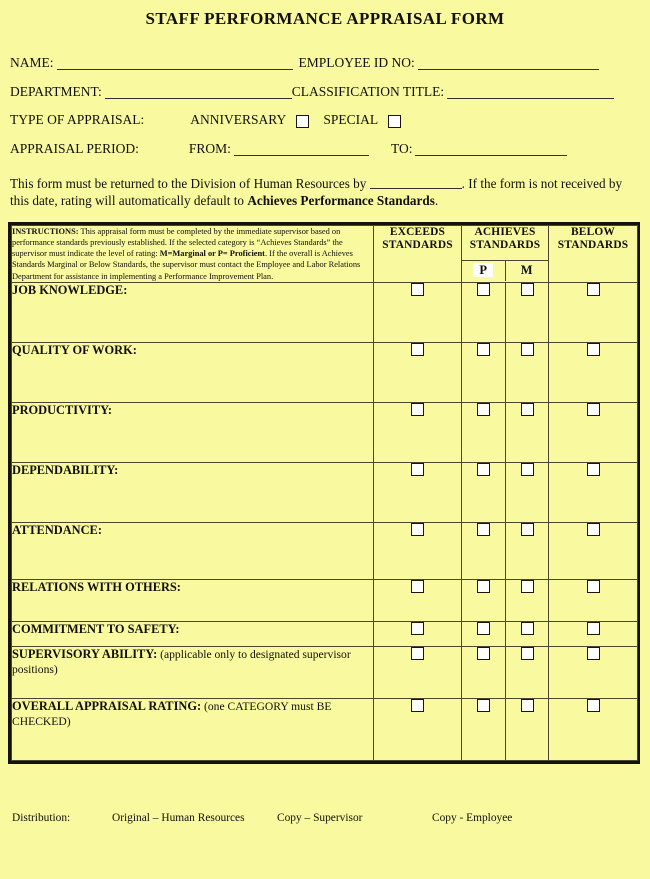 The image size is (650, 879). Describe the element at coordinates (483, 600) in the screenshot. I see `rating-achieves-p-relations-with-others` at that location.